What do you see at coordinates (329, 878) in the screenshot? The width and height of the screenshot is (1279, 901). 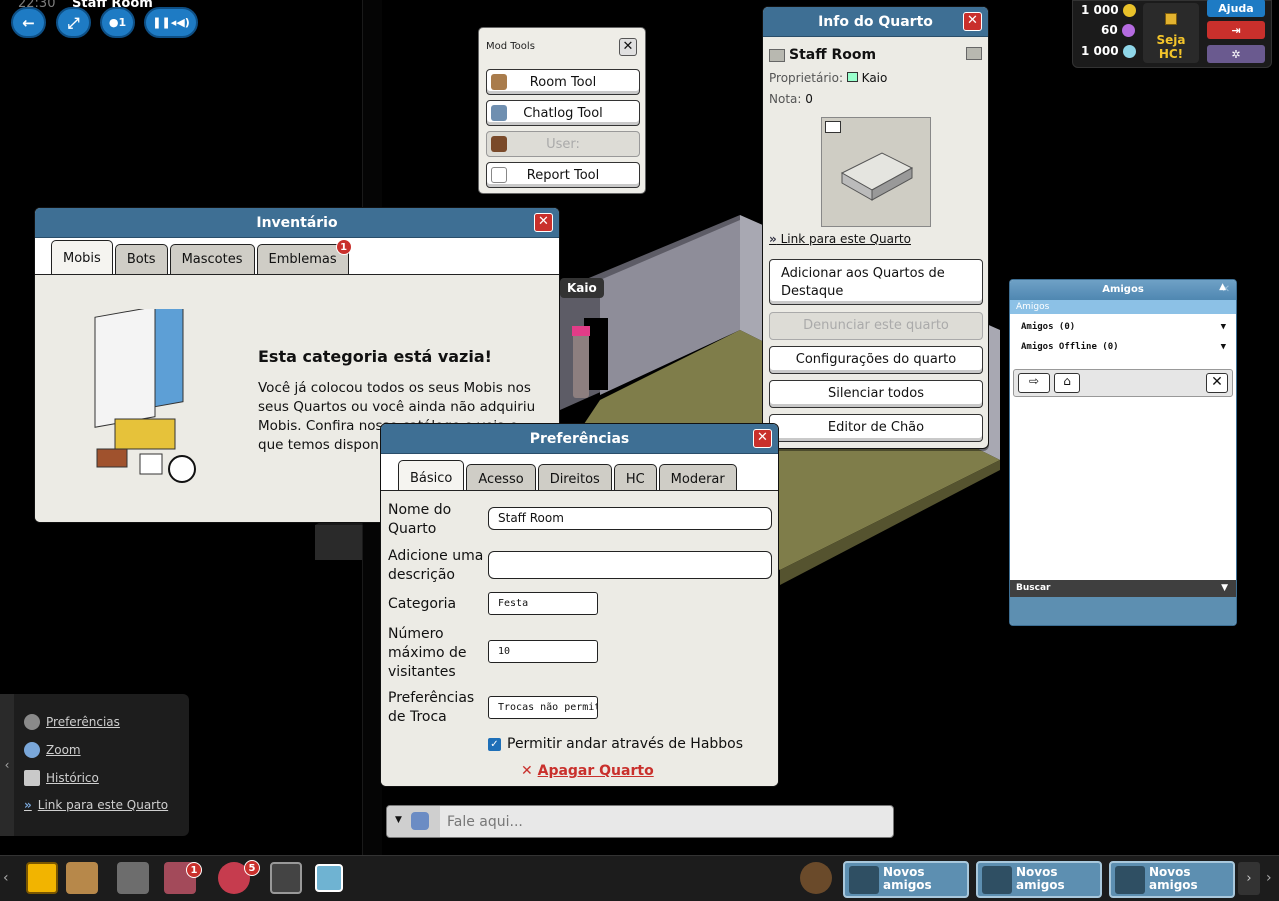 I see `mod-tools-icon` at bounding box center [329, 878].